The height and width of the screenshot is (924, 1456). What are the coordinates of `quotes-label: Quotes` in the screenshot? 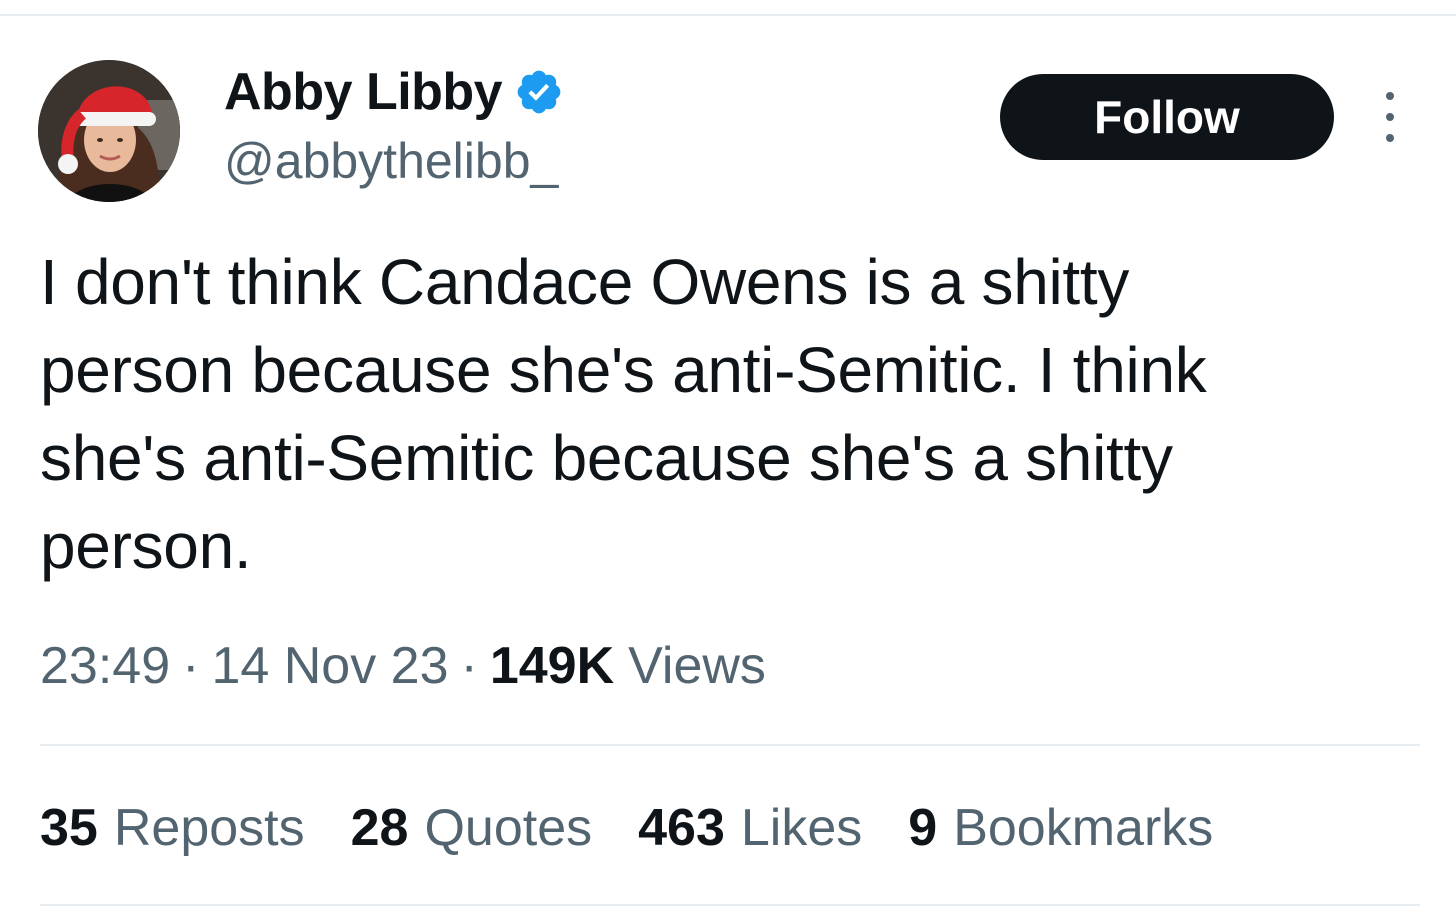 It's located at (508, 828).